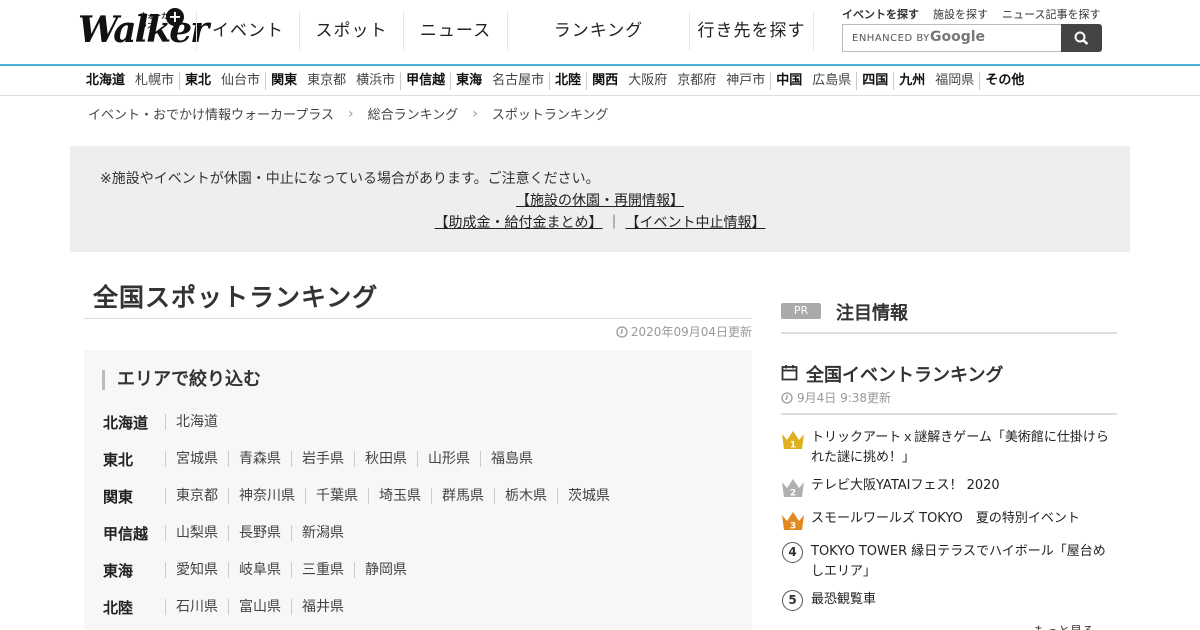  I want to click on region-city-1: 札幌市, so click(154, 81).